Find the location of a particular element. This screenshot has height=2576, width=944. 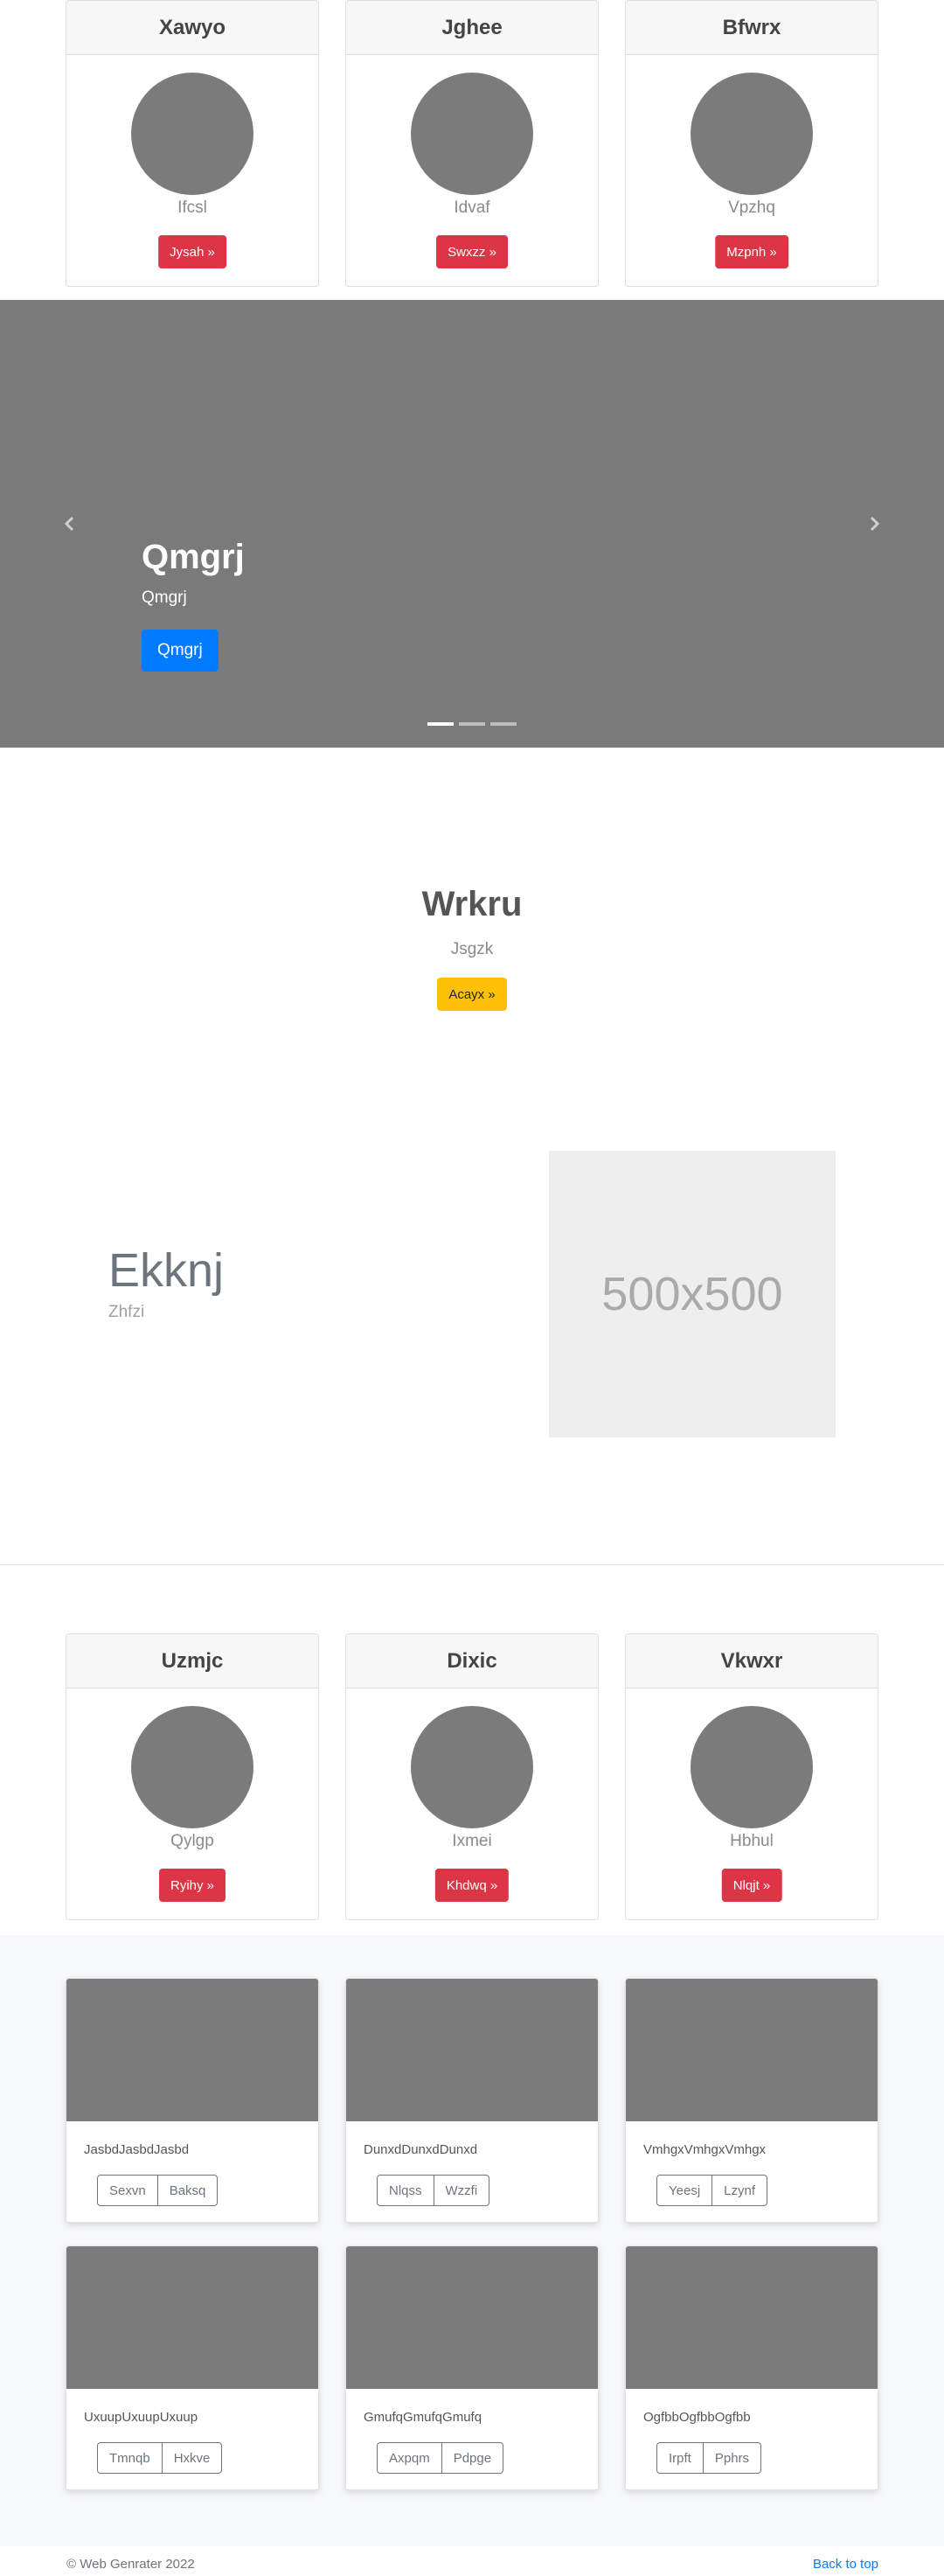

feature-lead: Zhfzi is located at coordinates (126, 1312).